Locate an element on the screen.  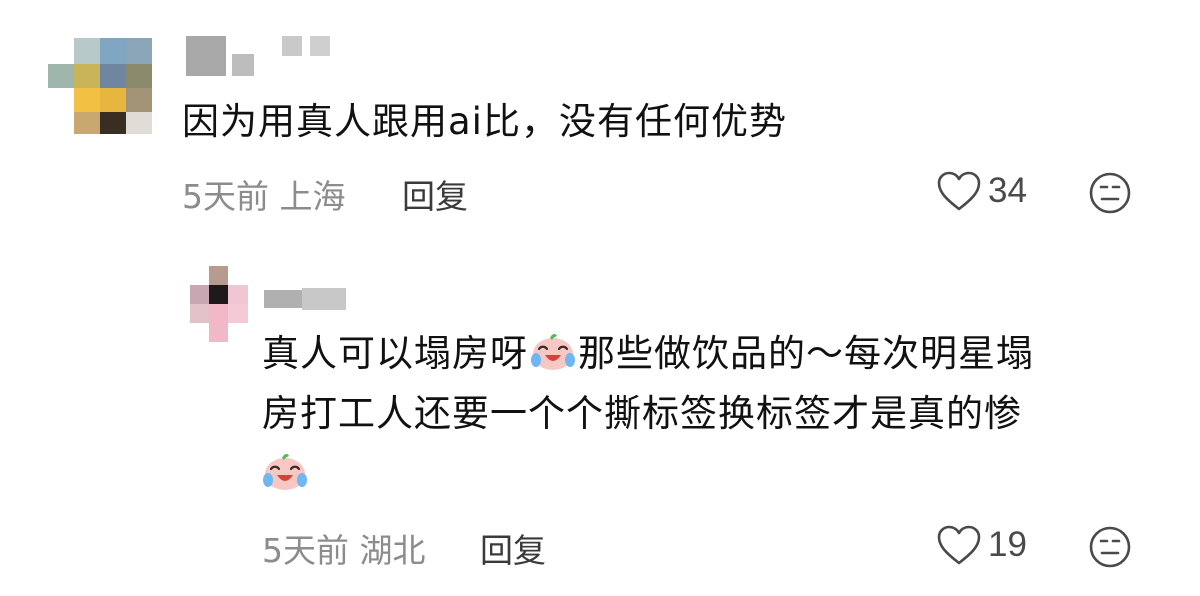
comment-meta: 5天前 上海 is located at coordinates (264, 194).